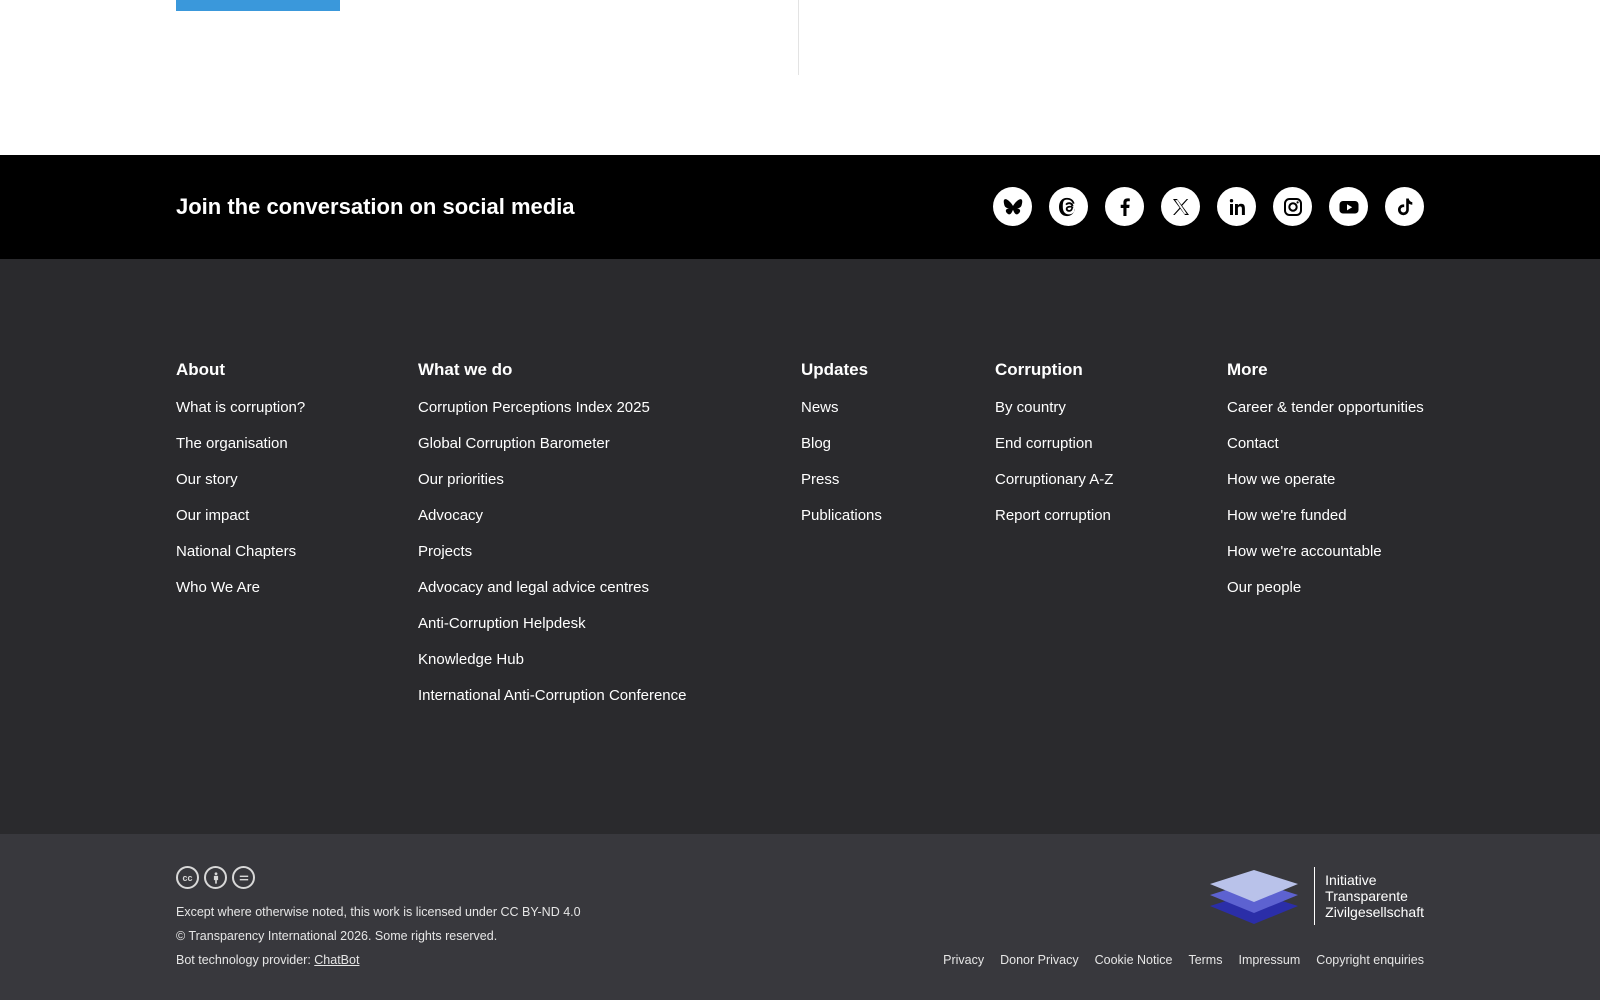 The width and height of the screenshot is (1600, 1000). I want to click on footer-link-press: Press, so click(820, 479).